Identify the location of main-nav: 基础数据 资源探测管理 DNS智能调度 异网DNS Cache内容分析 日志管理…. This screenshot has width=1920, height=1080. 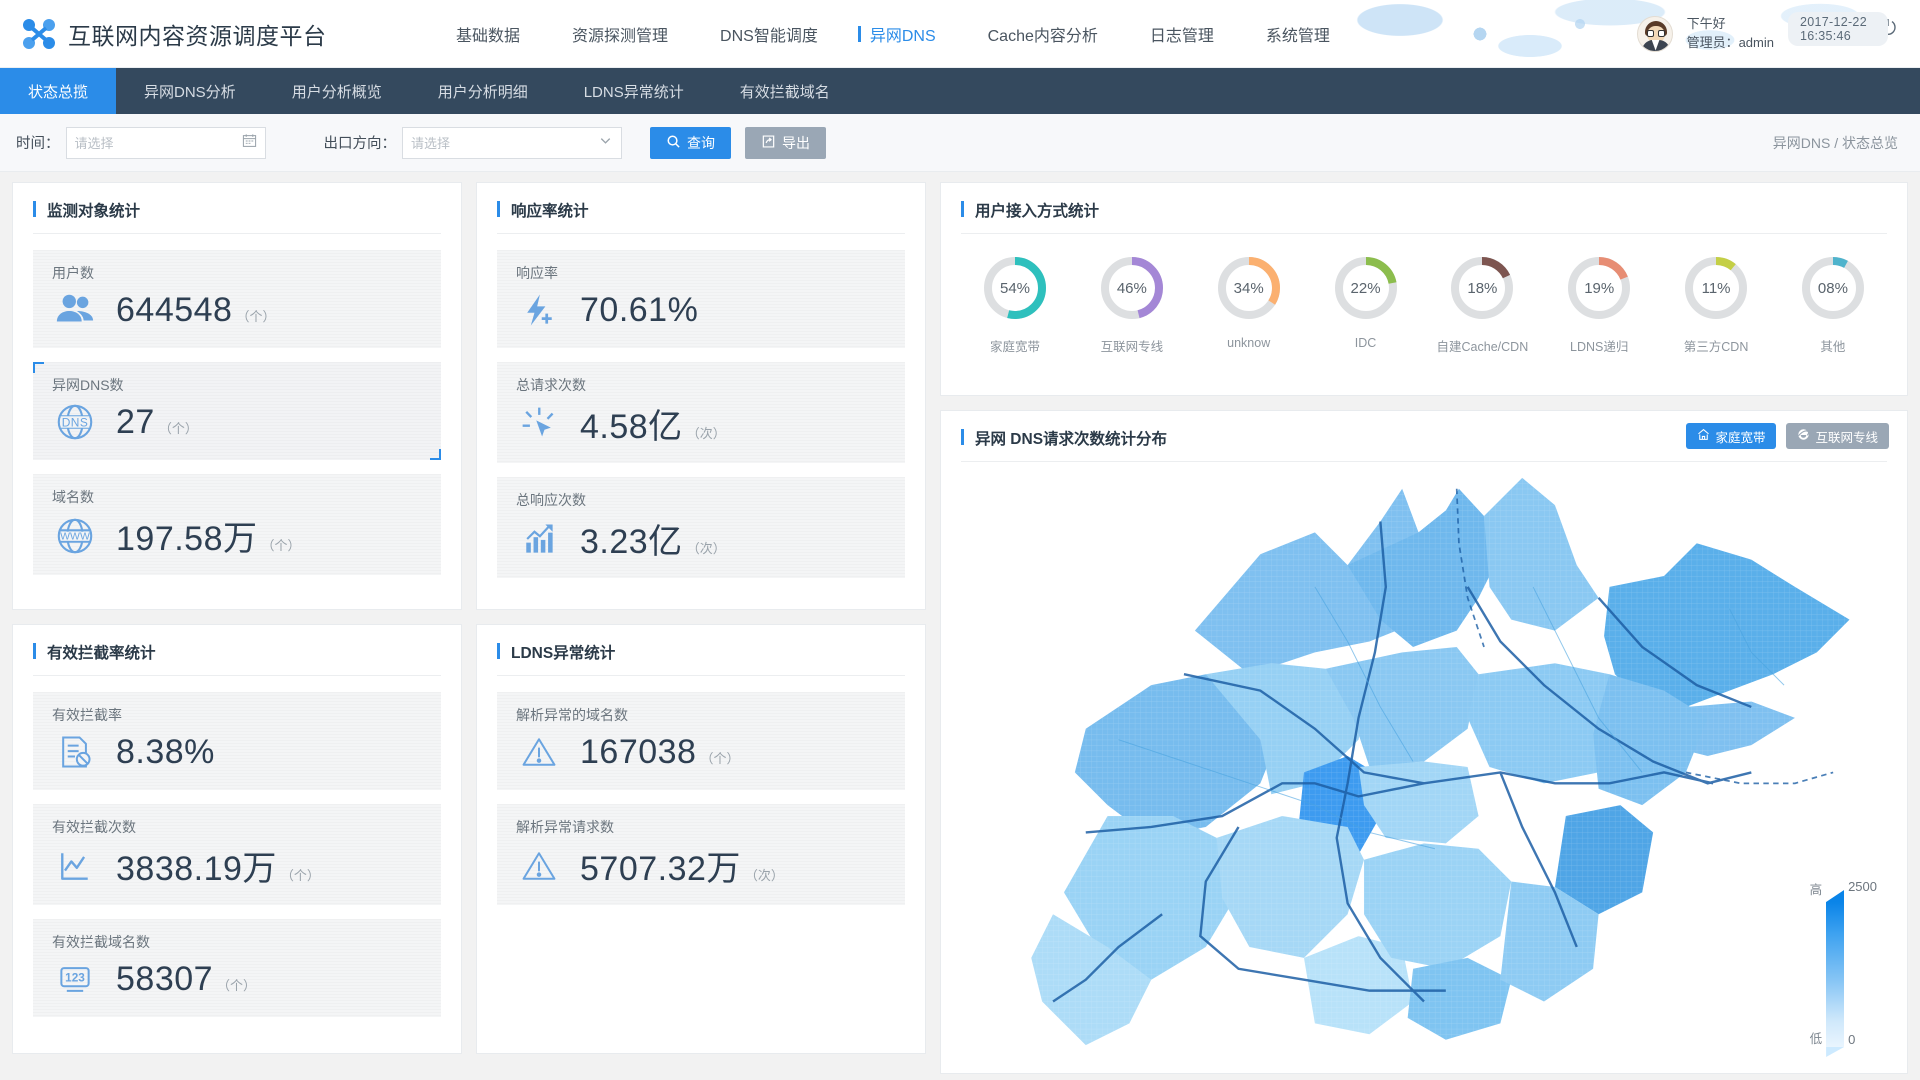
(1033, 34).